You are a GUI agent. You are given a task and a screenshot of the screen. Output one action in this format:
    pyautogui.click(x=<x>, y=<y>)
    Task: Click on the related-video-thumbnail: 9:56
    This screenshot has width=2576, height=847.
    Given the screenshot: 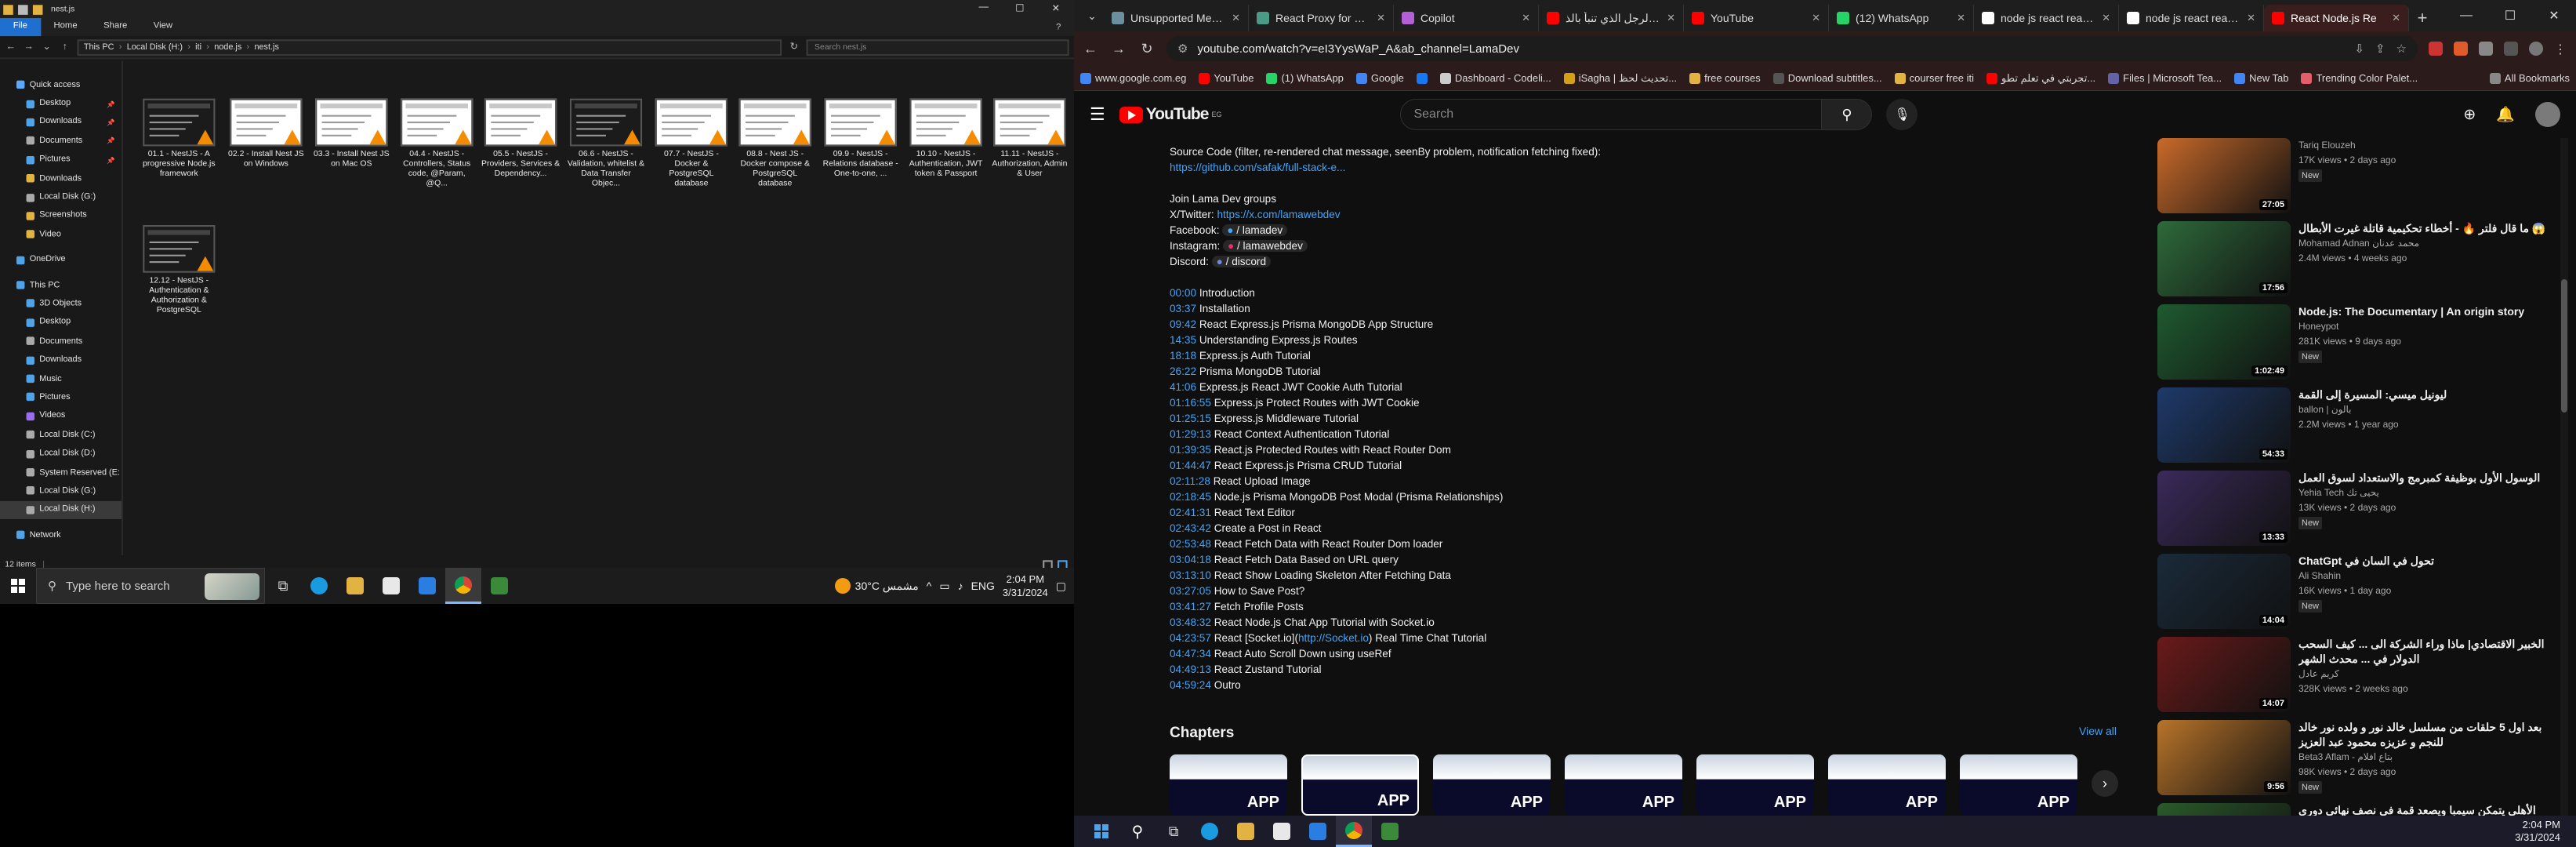 What is the action you would take?
    pyautogui.click(x=2224, y=757)
    